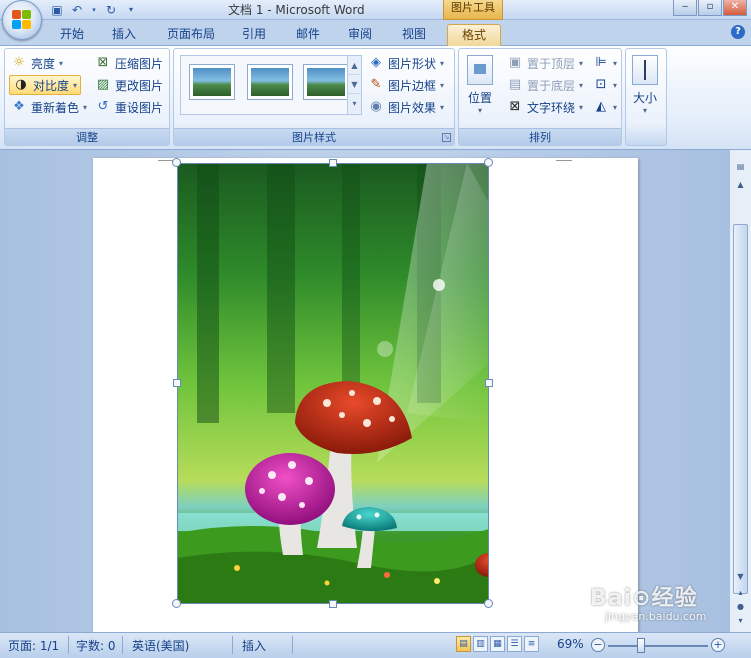 The height and width of the screenshot is (658, 751). What do you see at coordinates (354, 103) in the screenshot?
I see `gallery-more-icon: ▾` at bounding box center [354, 103].